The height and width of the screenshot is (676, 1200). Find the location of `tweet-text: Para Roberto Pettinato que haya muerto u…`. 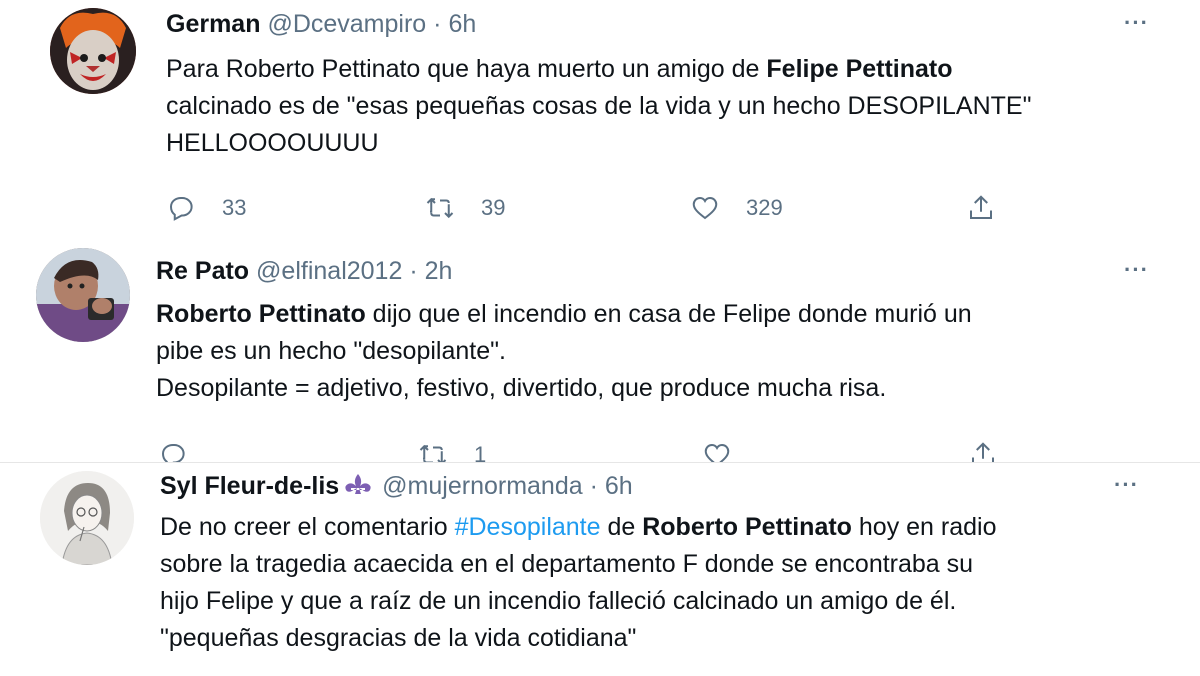

tweet-text: Para Roberto Pettinato que haya muerto u… is located at coordinates (598, 106).